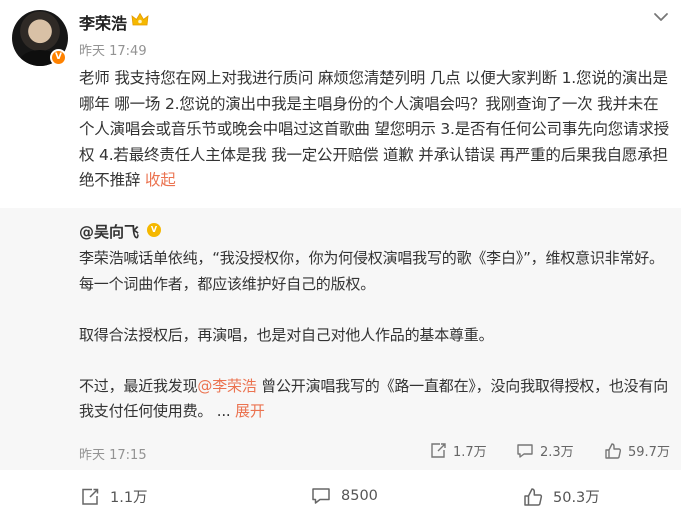 The image size is (681, 514). Describe the element at coordinates (113, 453) in the screenshot. I see `quoted-time: 昨天 17:15` at that location.